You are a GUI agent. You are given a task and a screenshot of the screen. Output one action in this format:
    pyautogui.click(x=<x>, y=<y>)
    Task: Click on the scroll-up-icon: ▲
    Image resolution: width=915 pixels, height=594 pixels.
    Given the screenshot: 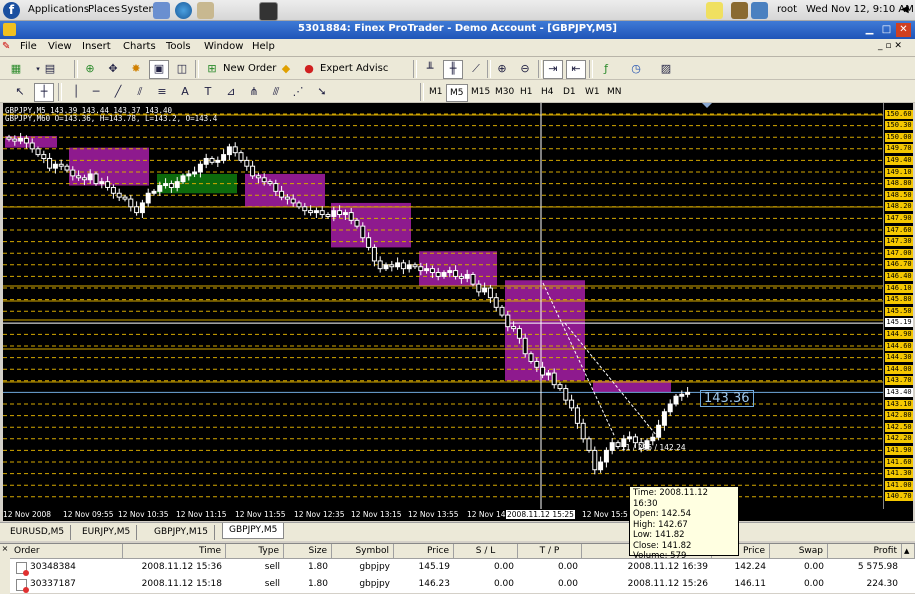 What is the action you would take?
    pyautogui.click(x=908, y=551)
    